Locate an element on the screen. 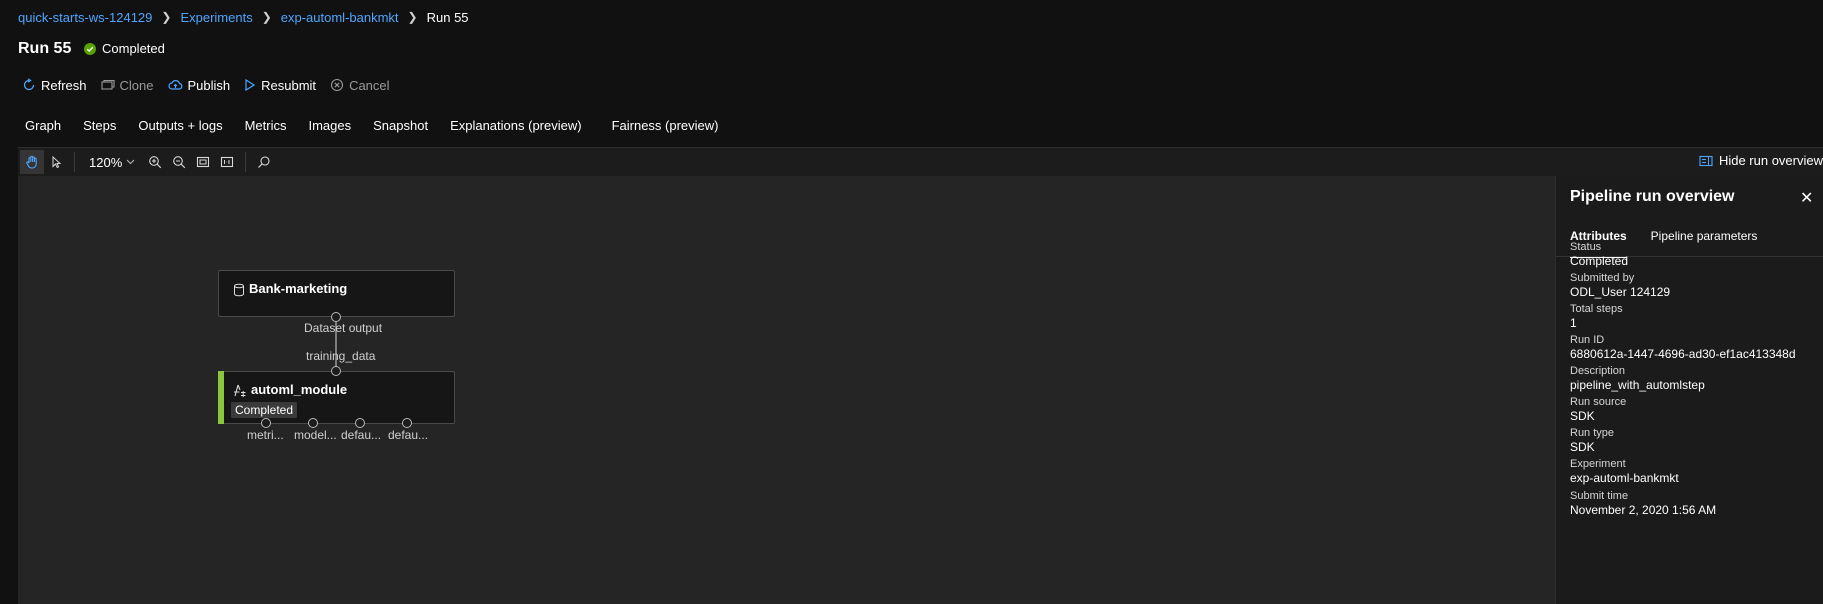 Image resolution: width=1823 pixels, height=604 pixels. attr-total-steps: Total steps 1 is located at coordinates (1596, 316).